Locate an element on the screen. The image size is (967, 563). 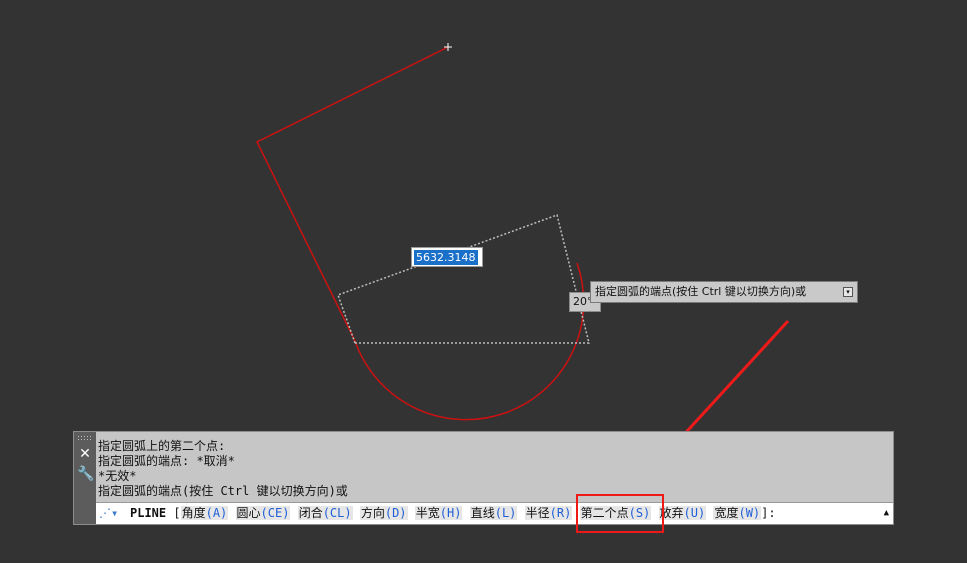
option-key: (CE) is located at coordinates (275, 513).